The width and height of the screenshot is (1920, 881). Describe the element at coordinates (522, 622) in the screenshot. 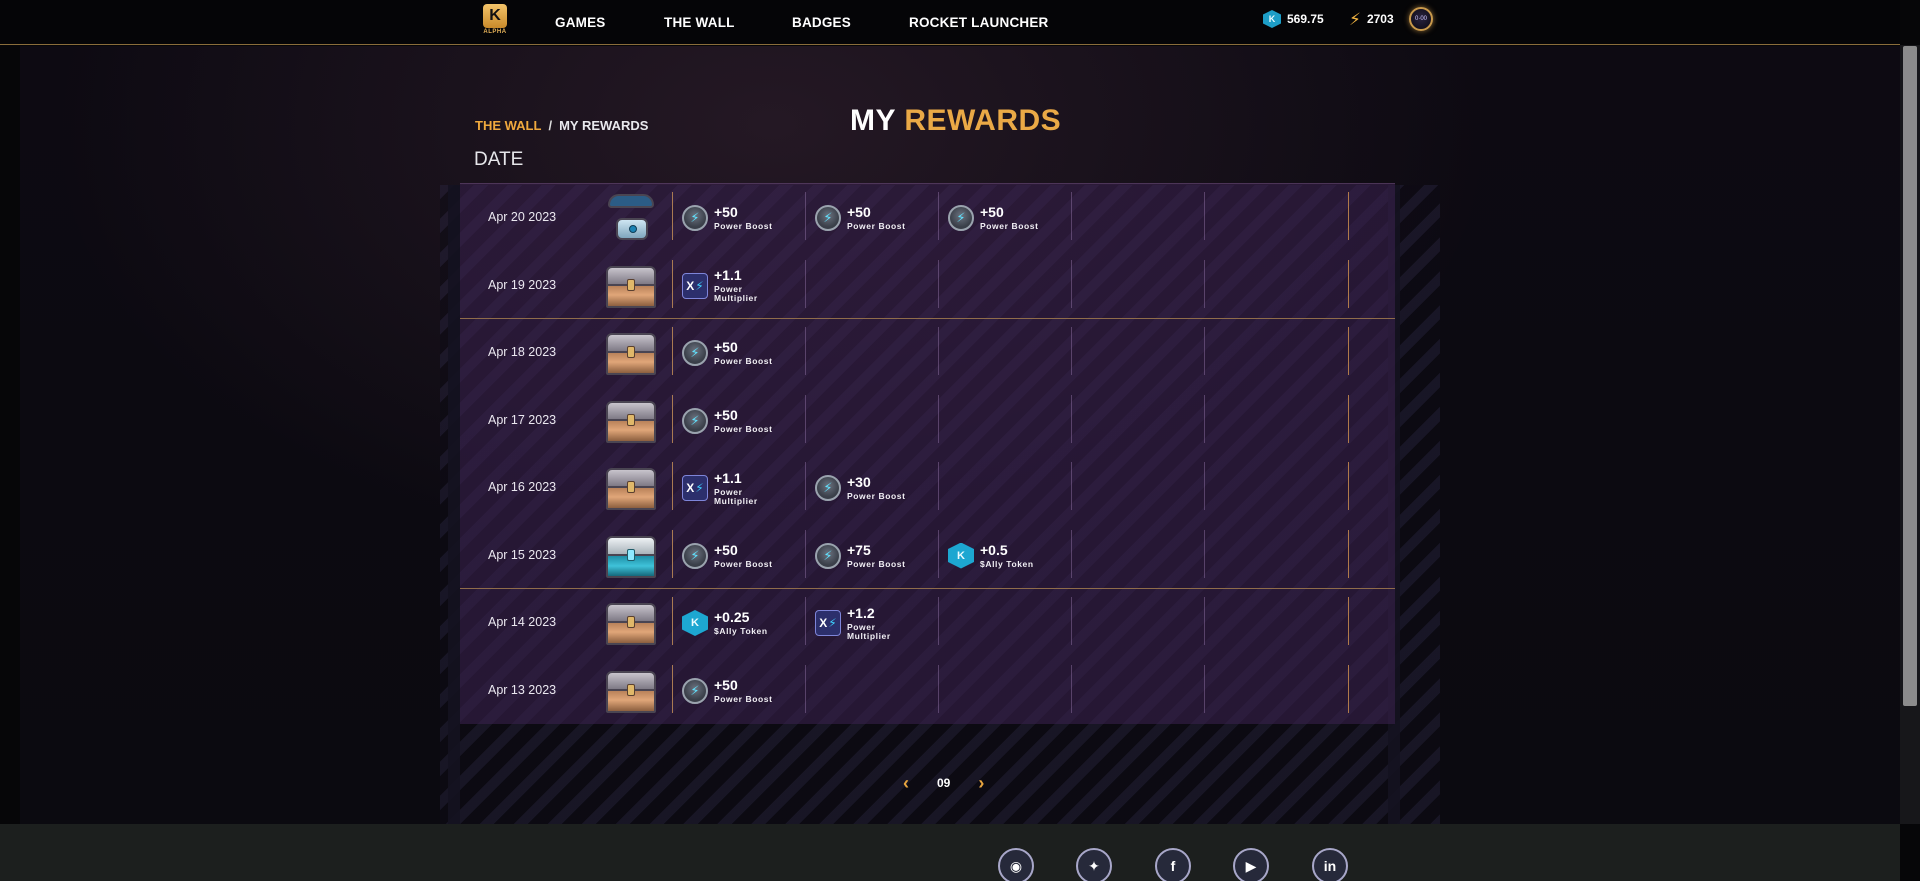

I see `reward-date: Apr 14 2023` at that location.